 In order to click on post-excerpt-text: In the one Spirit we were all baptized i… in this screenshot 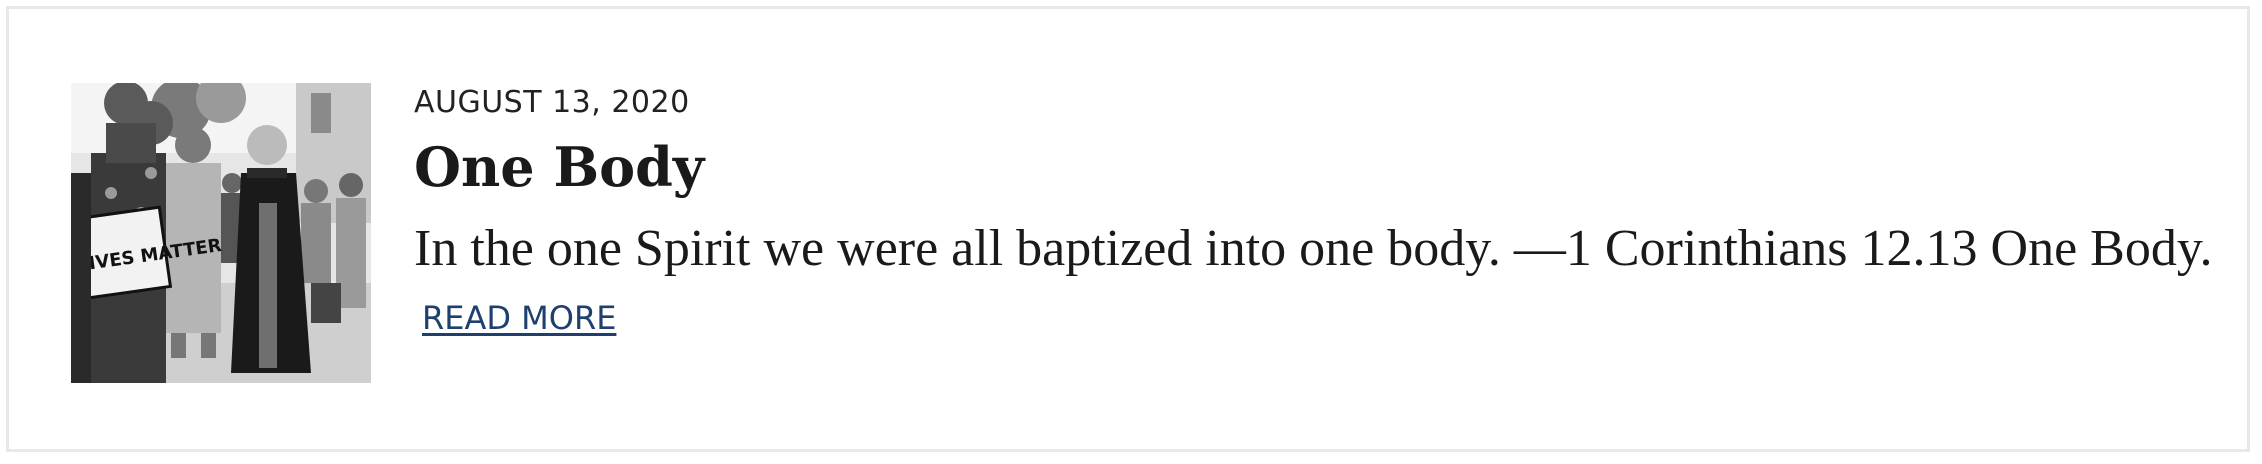, I will do `click(1313, 248)`.